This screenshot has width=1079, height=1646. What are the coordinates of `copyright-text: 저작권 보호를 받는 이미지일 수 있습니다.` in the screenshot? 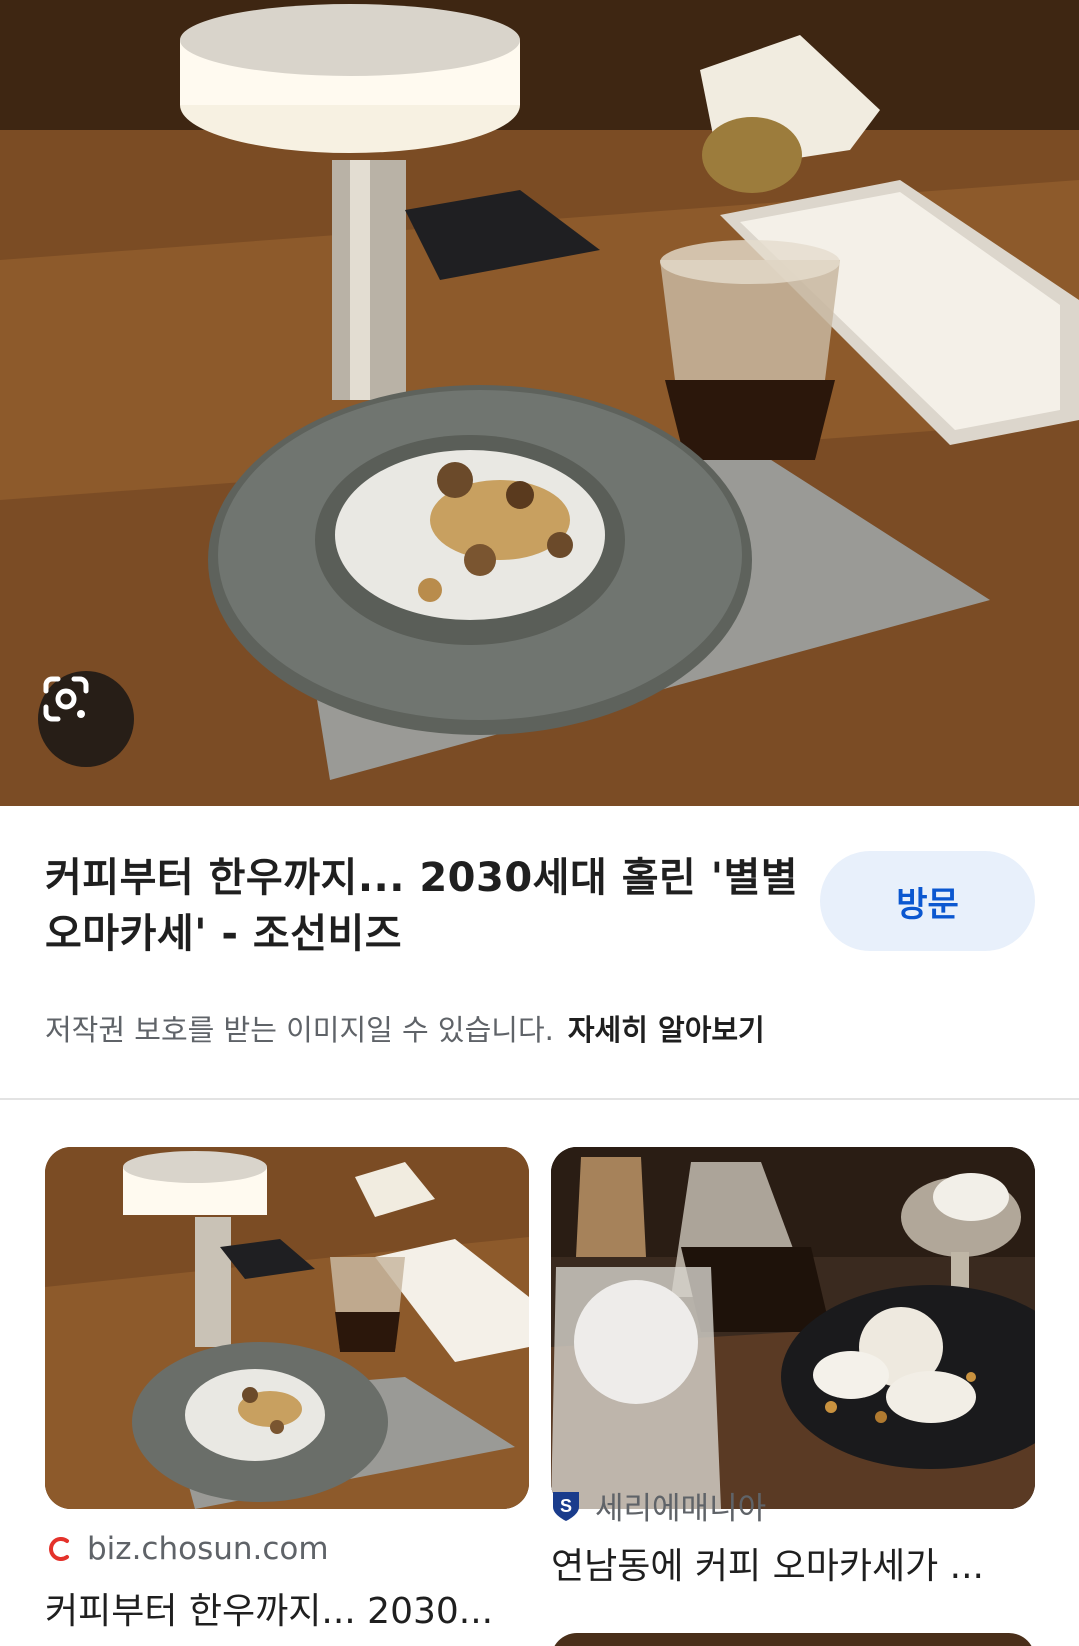 It's located at (299, 1030).